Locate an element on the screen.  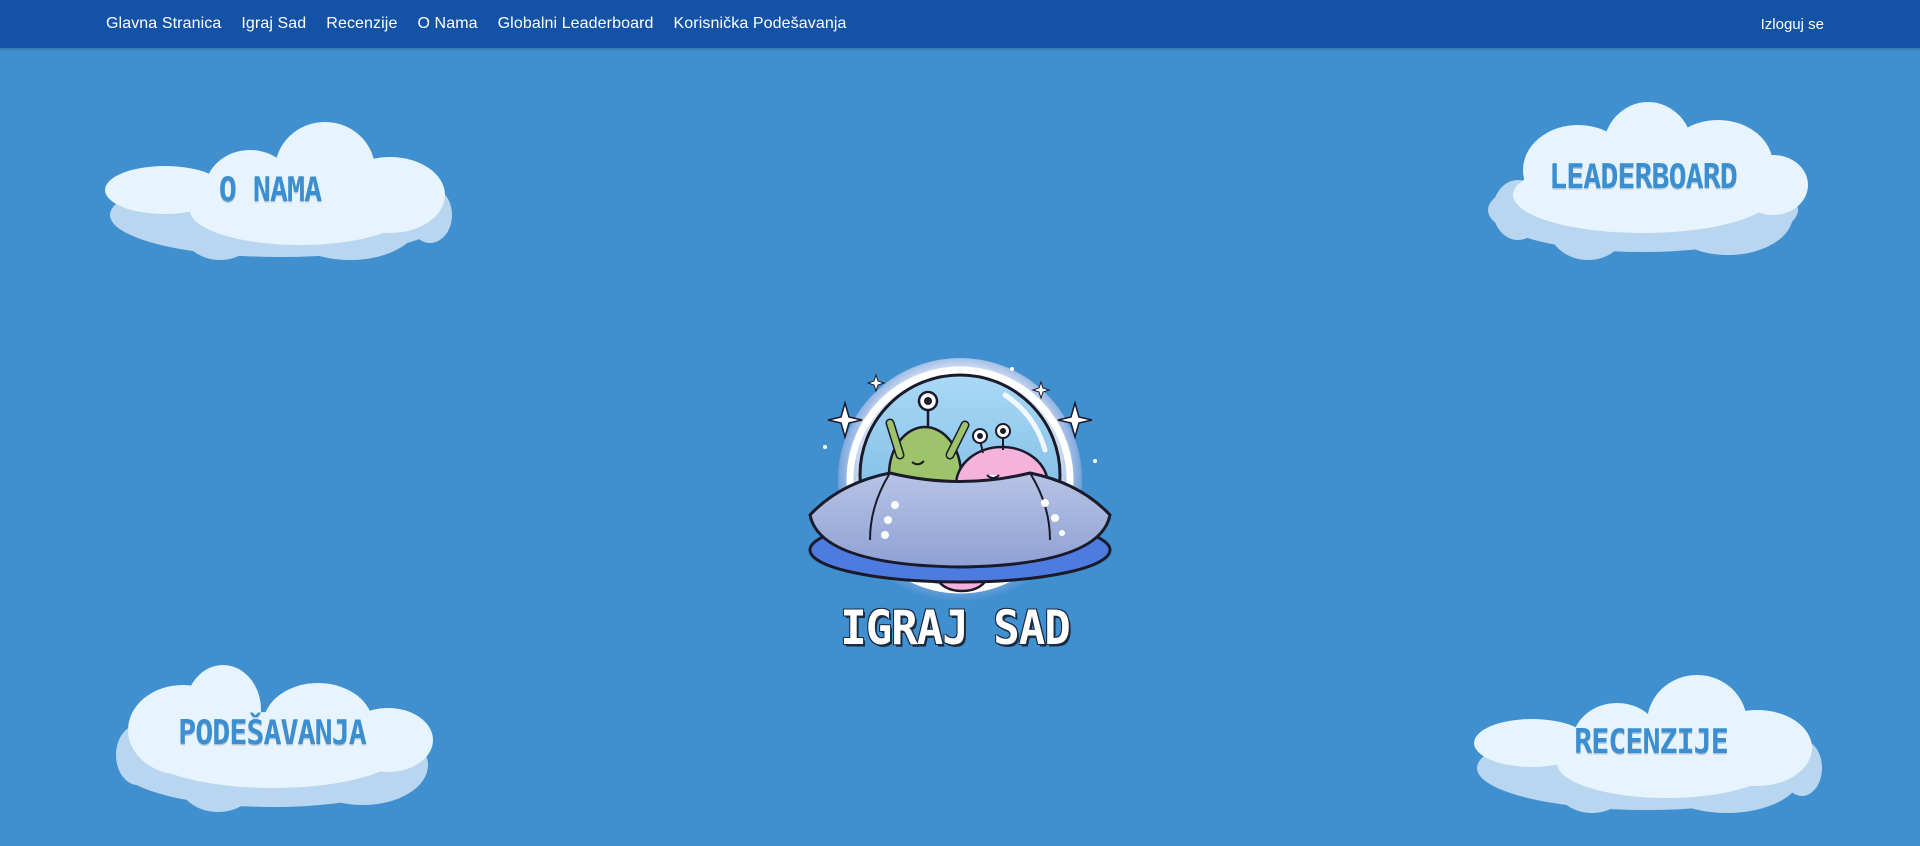
cloud-reviews-button: RECENZIJE is located at coordinates (1647, 743).